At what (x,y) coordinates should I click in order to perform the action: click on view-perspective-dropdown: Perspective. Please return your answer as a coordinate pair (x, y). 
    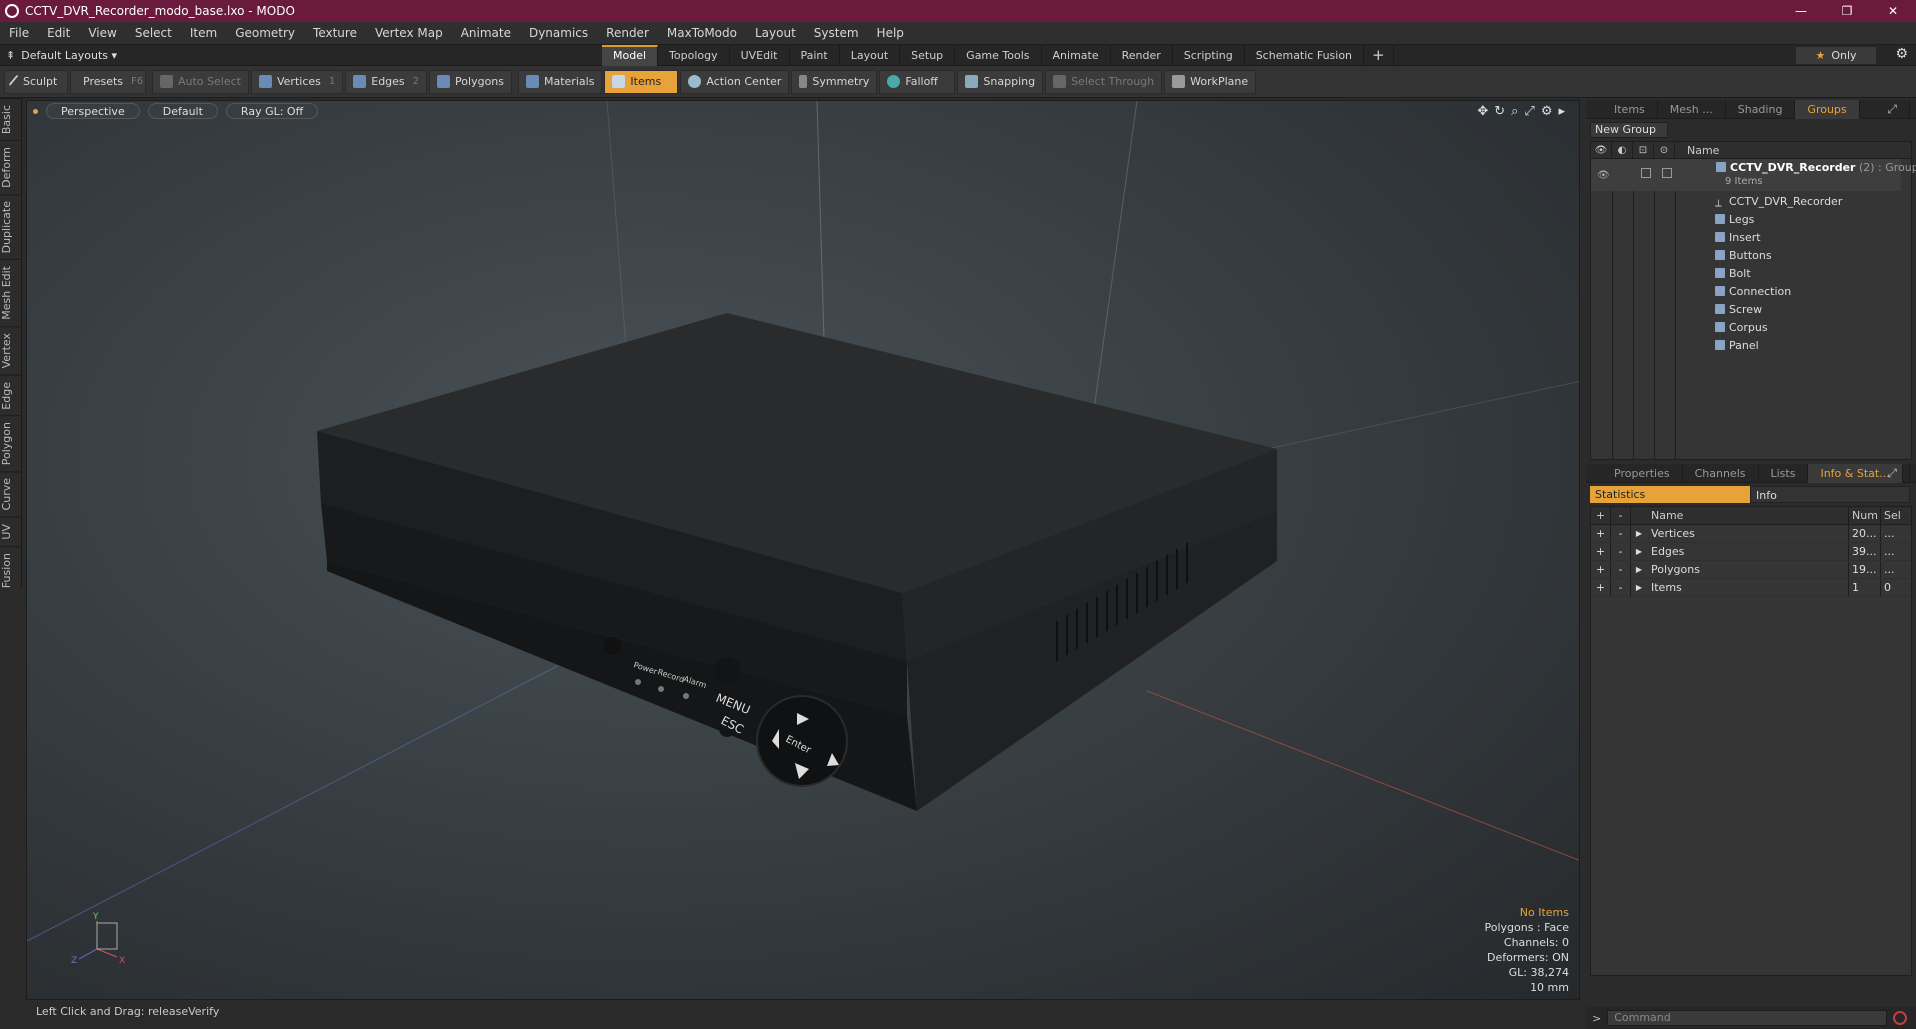
    Looking at the image, I should click on (93, 111).